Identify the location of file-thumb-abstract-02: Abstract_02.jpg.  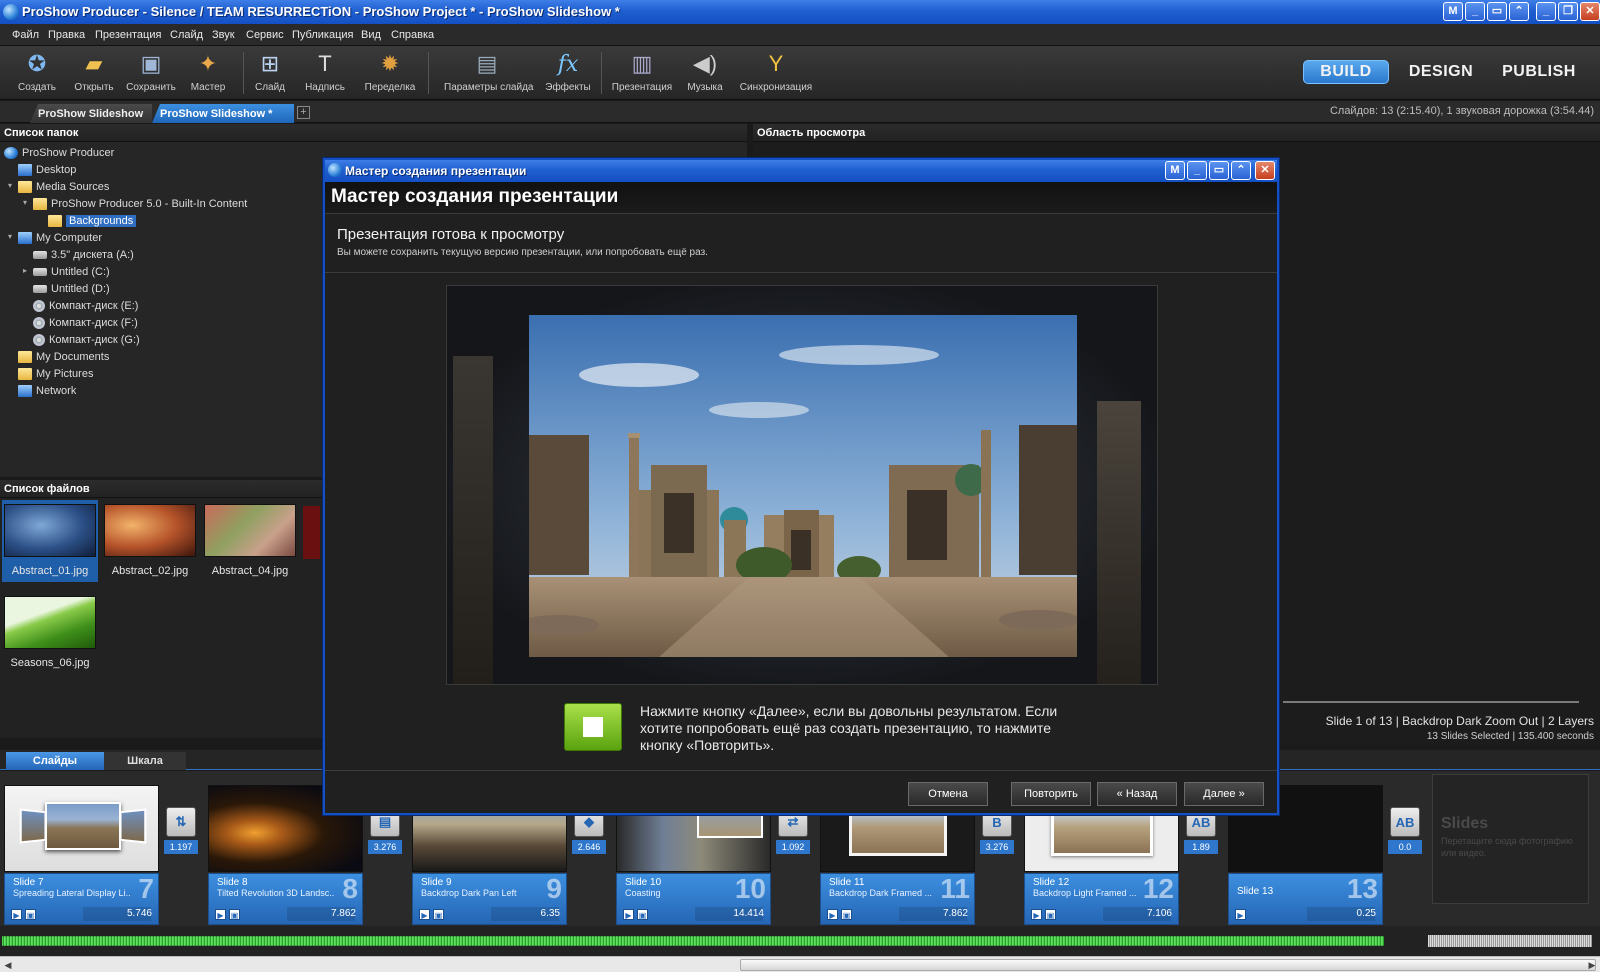
(150, 540).